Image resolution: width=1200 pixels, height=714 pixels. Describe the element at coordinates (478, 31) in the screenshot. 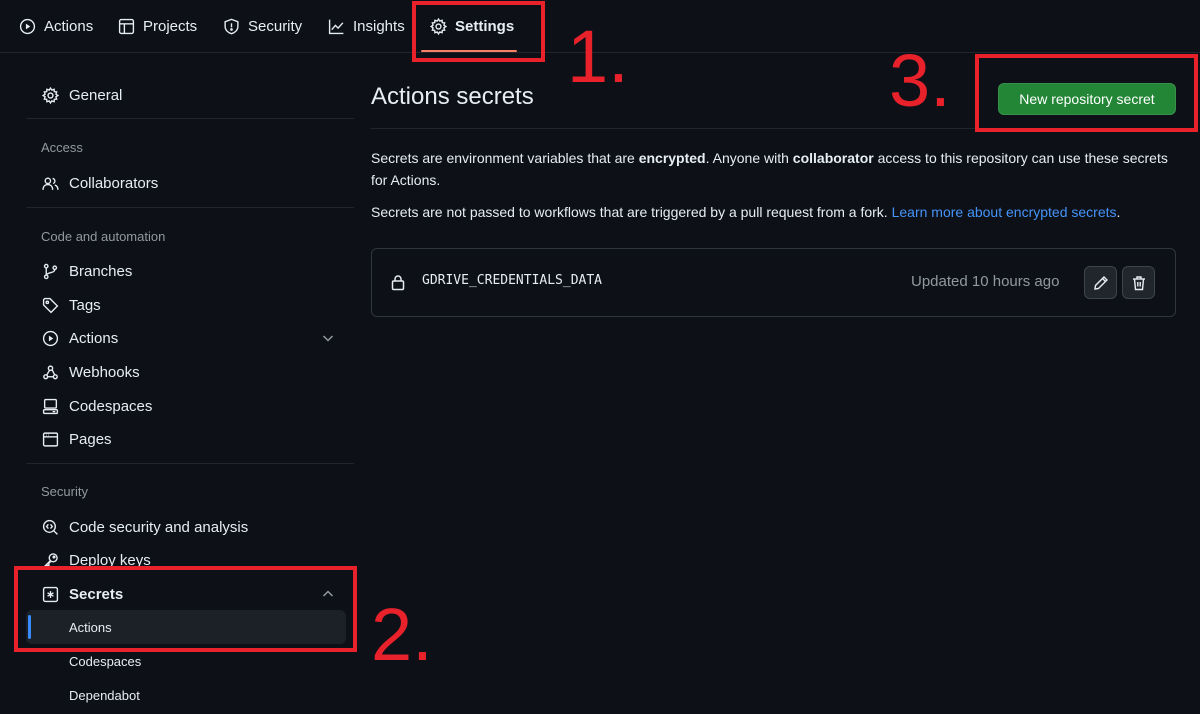

I see `annotation-box-settings` at that location.